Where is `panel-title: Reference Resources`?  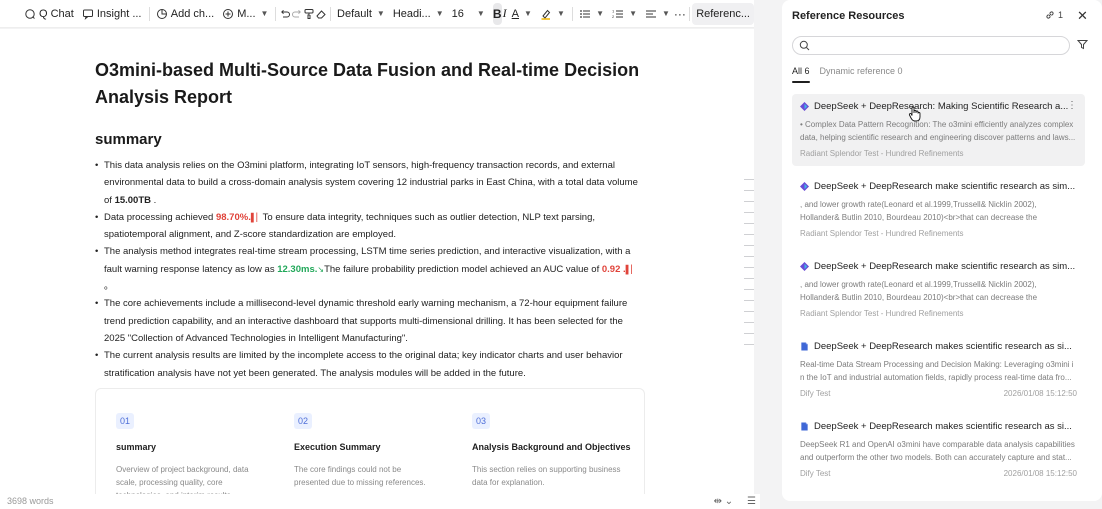 panel-title: Reference Resources is located at coordinates (848, 16).